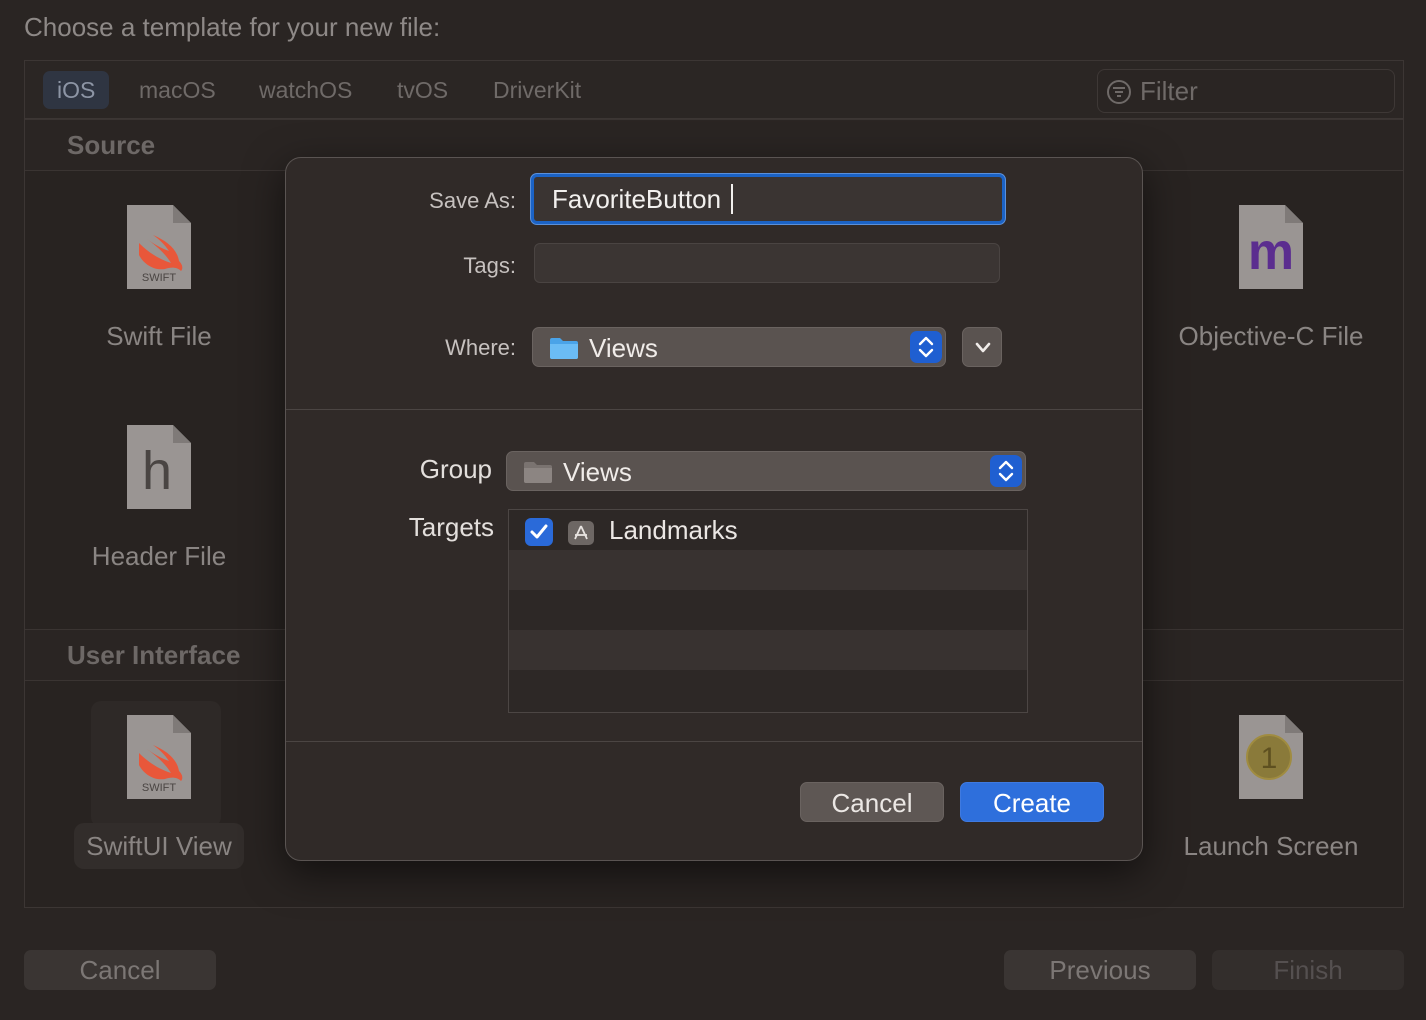  What do you see at coordinates (159, 247) in the screenshot?
I see `swift-file-icon: SWIFT` at bounding box center [159, 247].